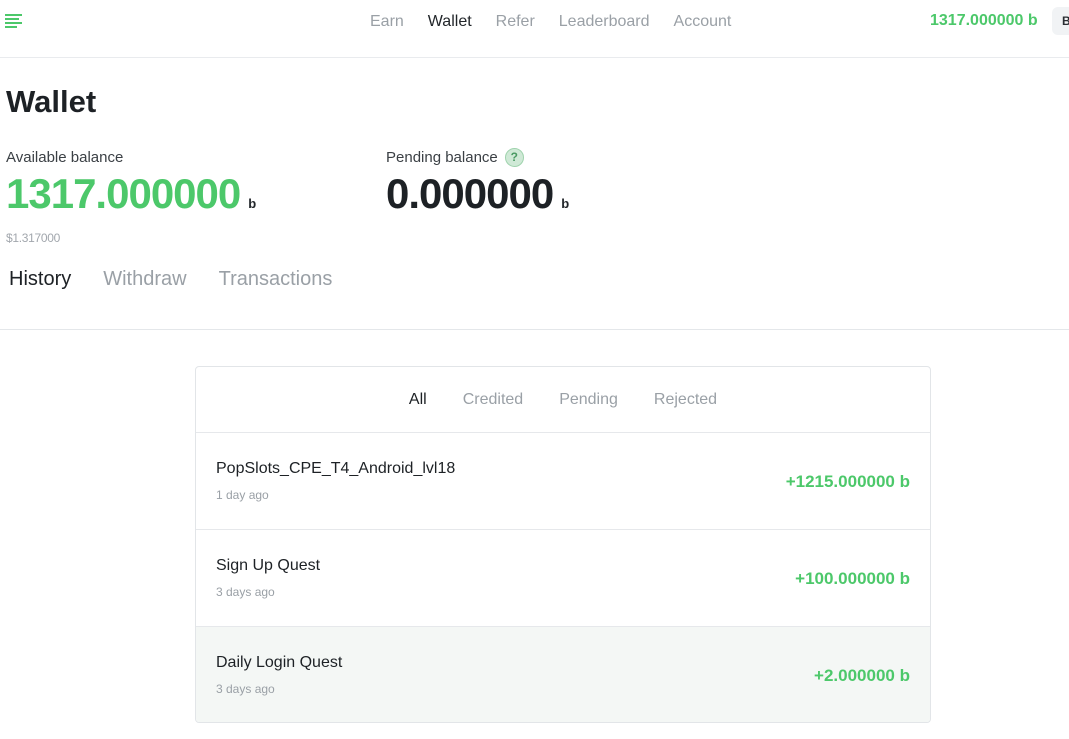  What do you see at coordinates (418, 400) in the screenshot?
I see `filter-all: All` at bounding box center [418, 400].